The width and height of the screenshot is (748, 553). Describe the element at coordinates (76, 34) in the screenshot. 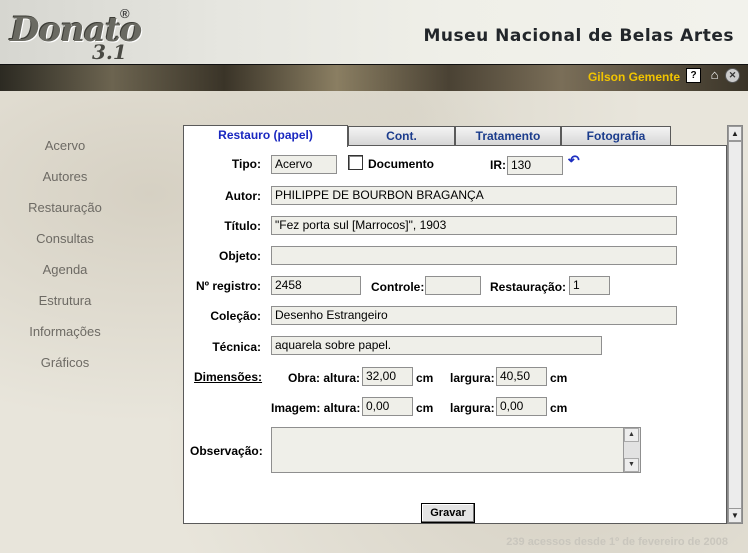

I see `app-logo: Donato 3.1 ®` at that location.